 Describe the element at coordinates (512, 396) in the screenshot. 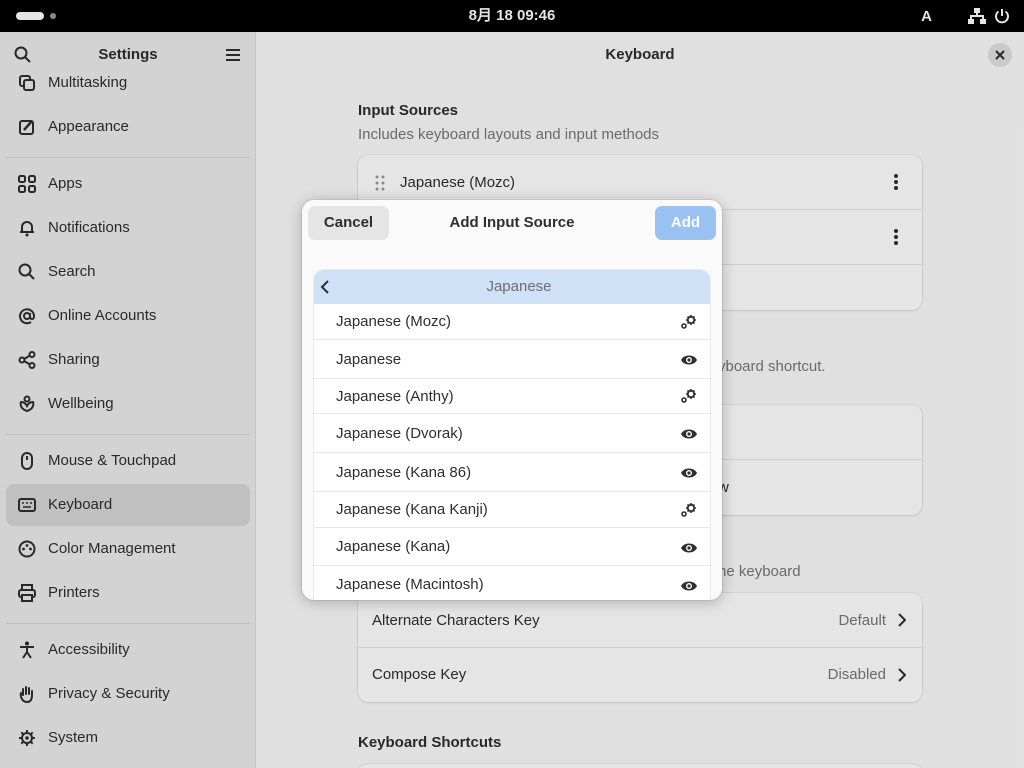

I see `list-item: Japanese (Anthy)` at that location.